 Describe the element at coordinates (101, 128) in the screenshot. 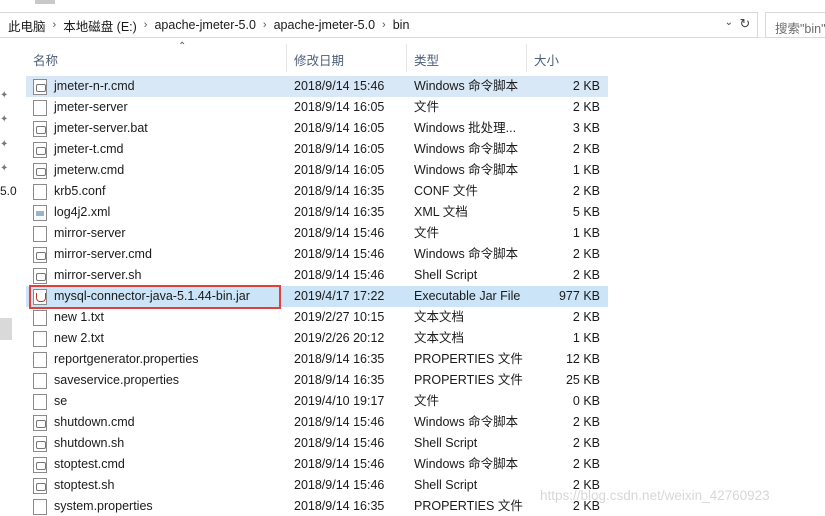

I see `file-name: jmeter-server.bat` at that location.